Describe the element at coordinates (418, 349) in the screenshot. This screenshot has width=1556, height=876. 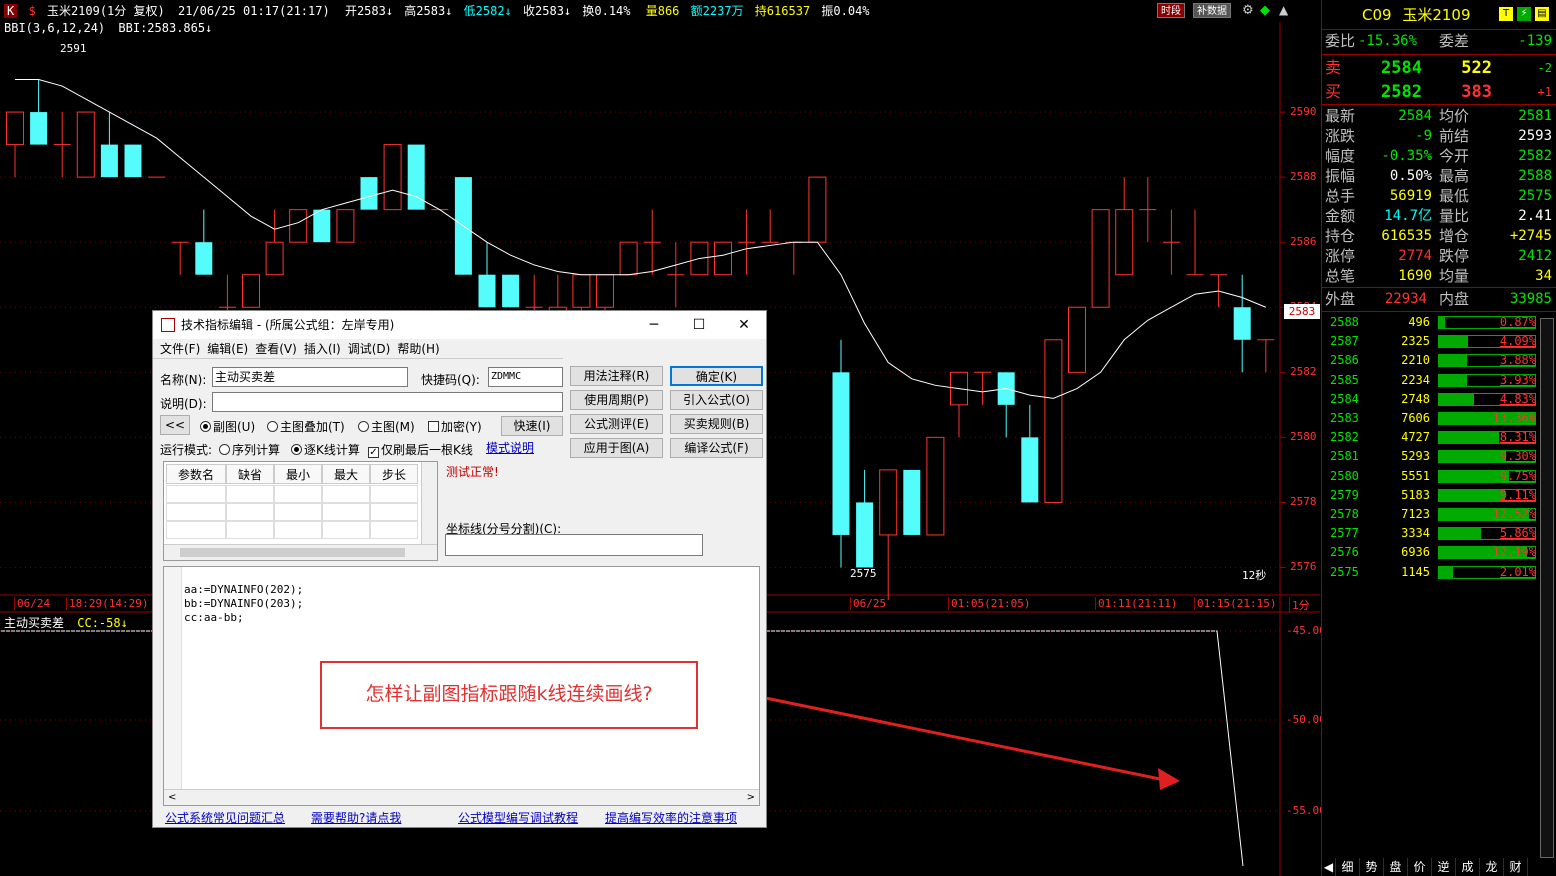
I see `menu-item: 帮助(H)` at that location.